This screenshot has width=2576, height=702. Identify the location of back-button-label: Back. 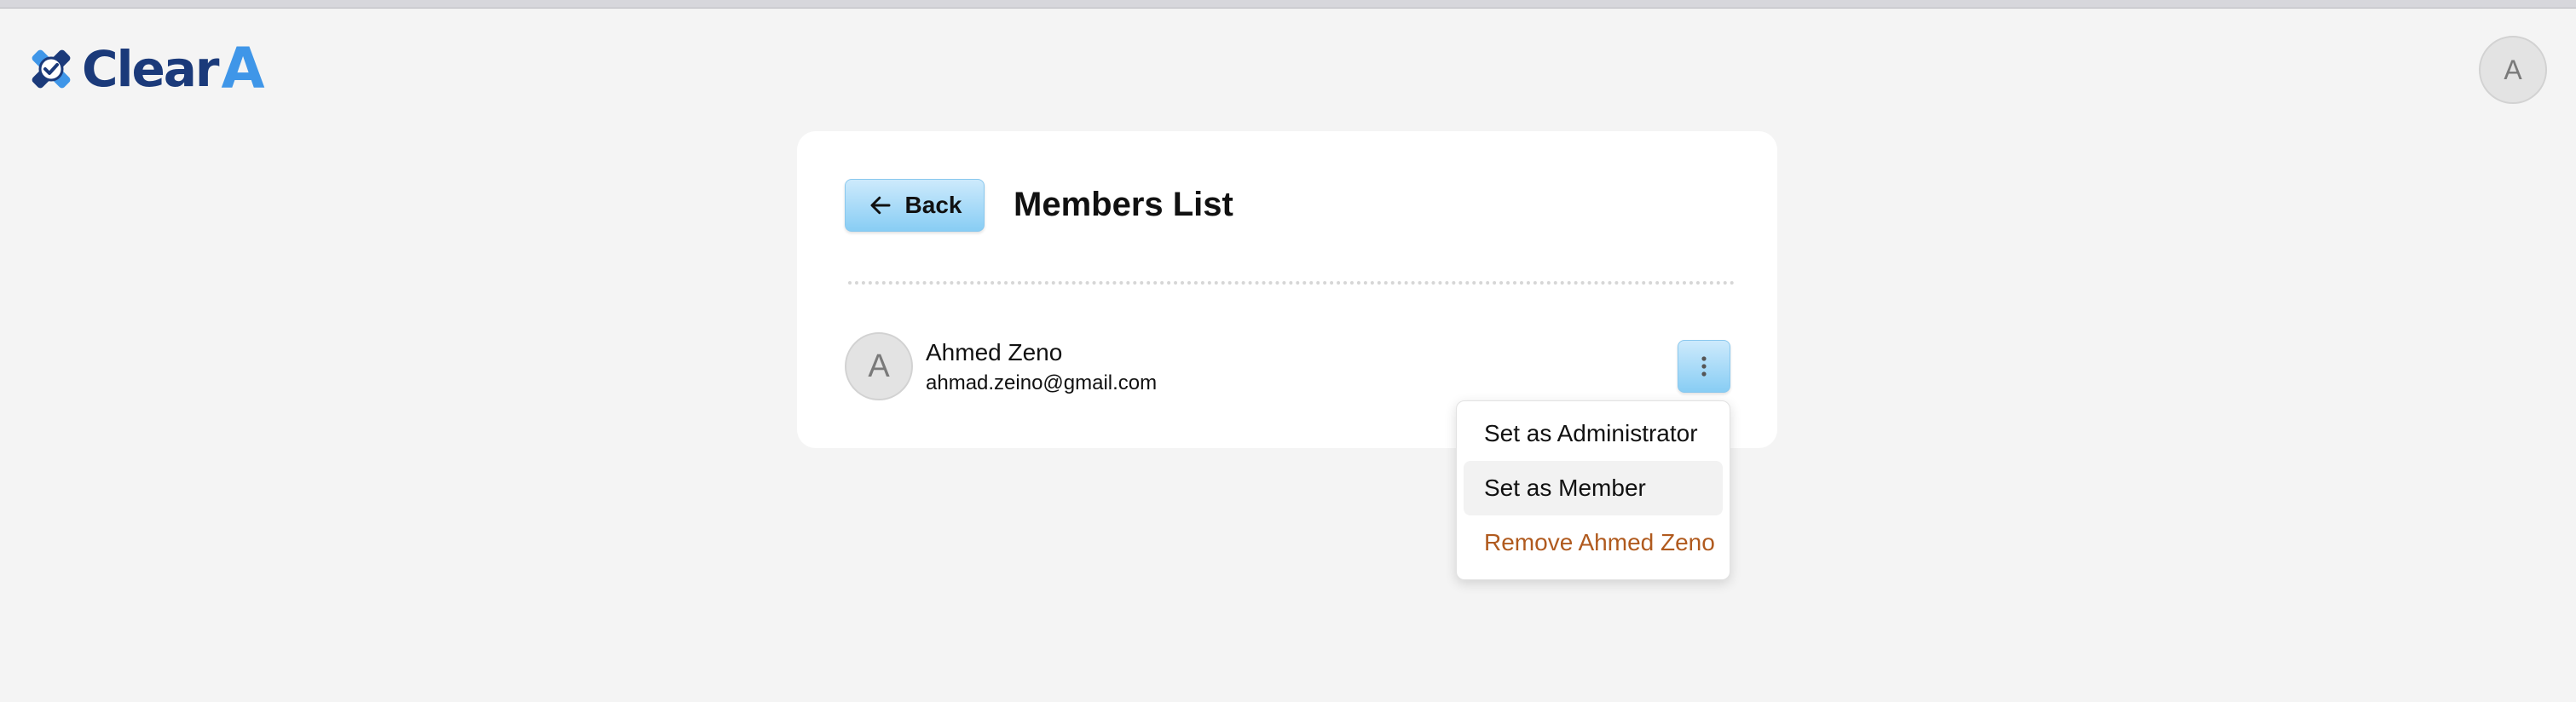
(933, 205).